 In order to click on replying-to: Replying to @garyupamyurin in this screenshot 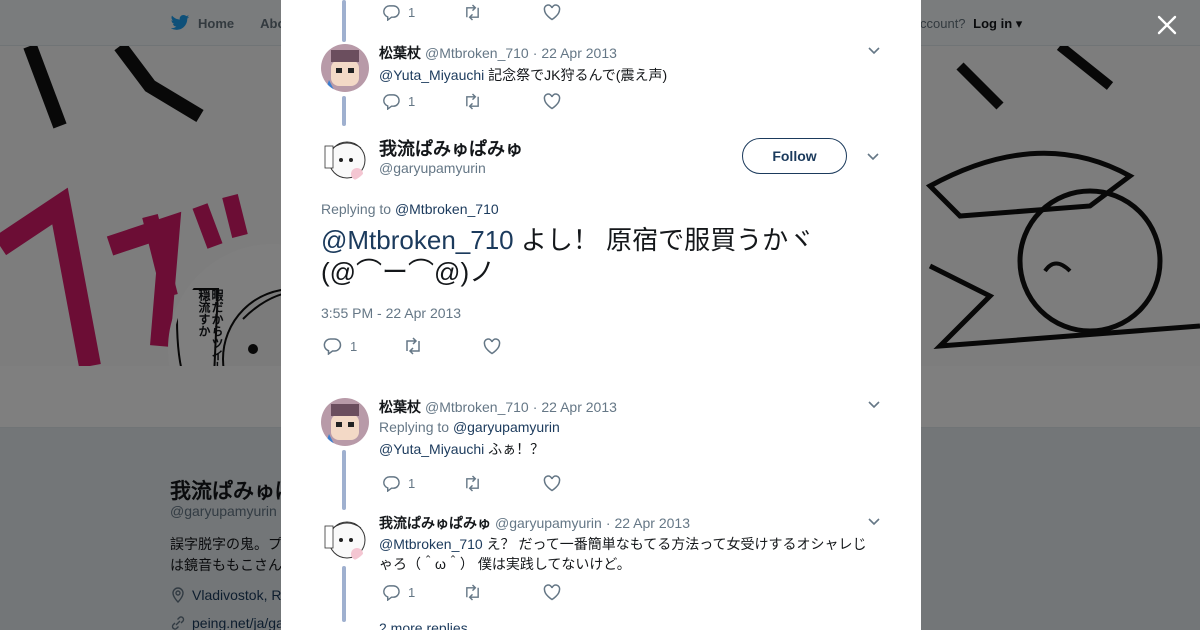, I will do `click(630, 427)`.